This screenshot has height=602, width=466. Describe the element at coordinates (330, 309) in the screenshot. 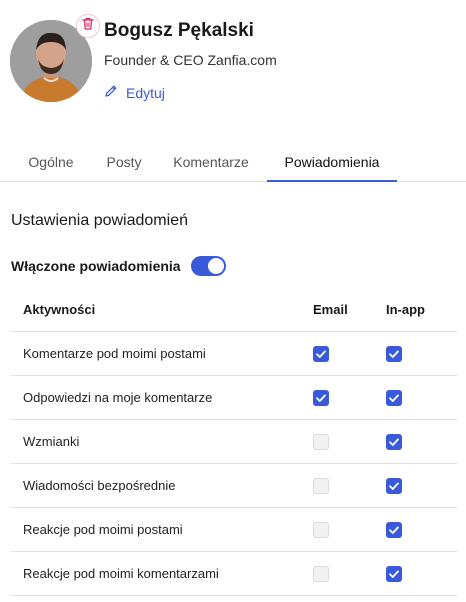

I see `column-header-email: Email` at that location.